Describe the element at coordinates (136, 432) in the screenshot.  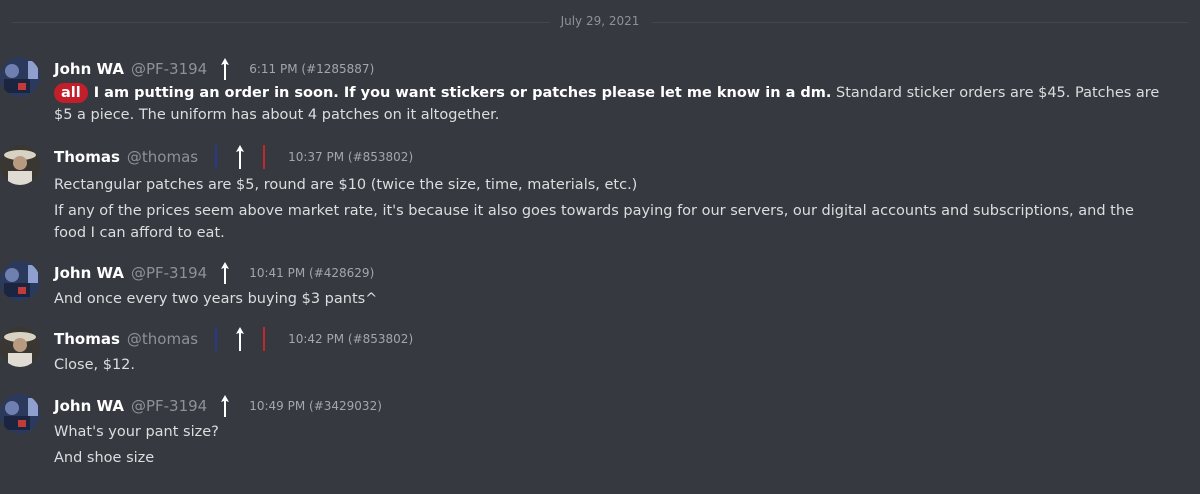
I see `message-text: What's your pant size?` at that location.